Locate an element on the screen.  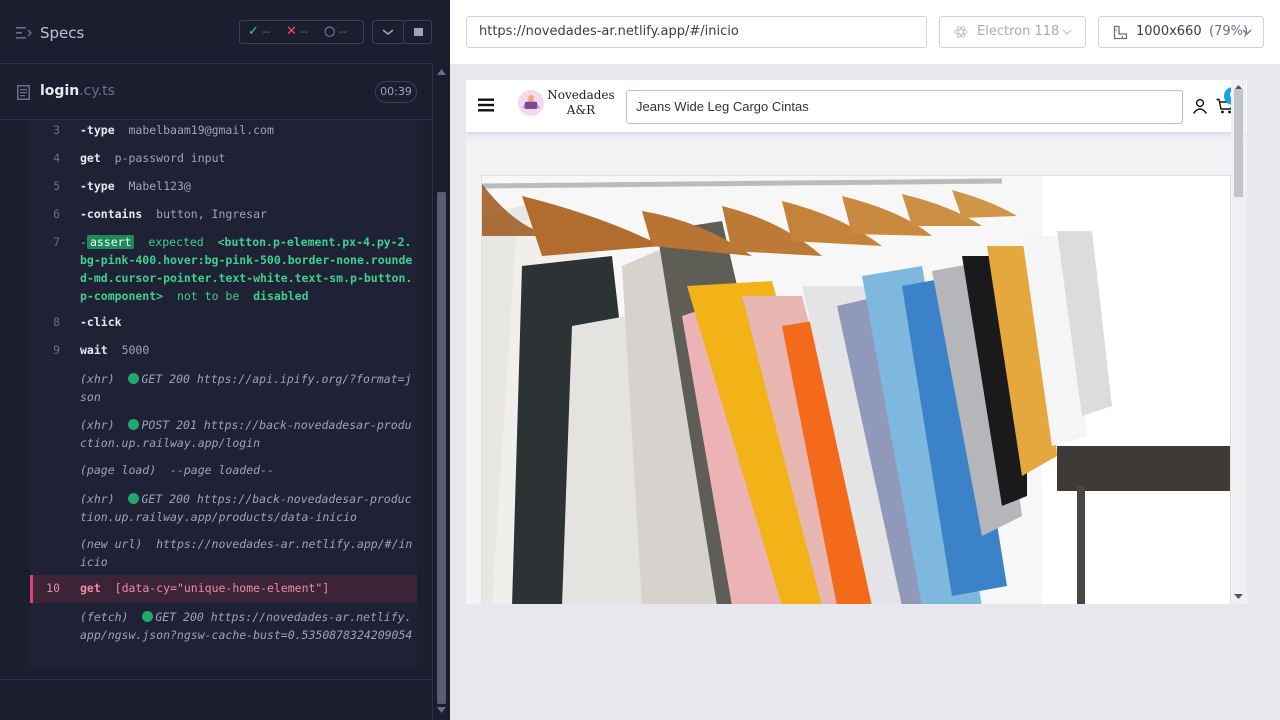
stop-icon is located at coordinates (418, 32).